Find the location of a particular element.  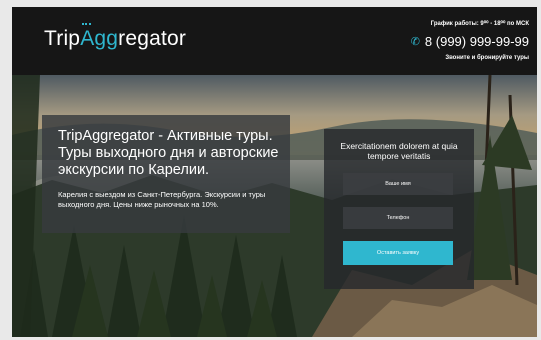

name-field is located at coordinates (398, 184).